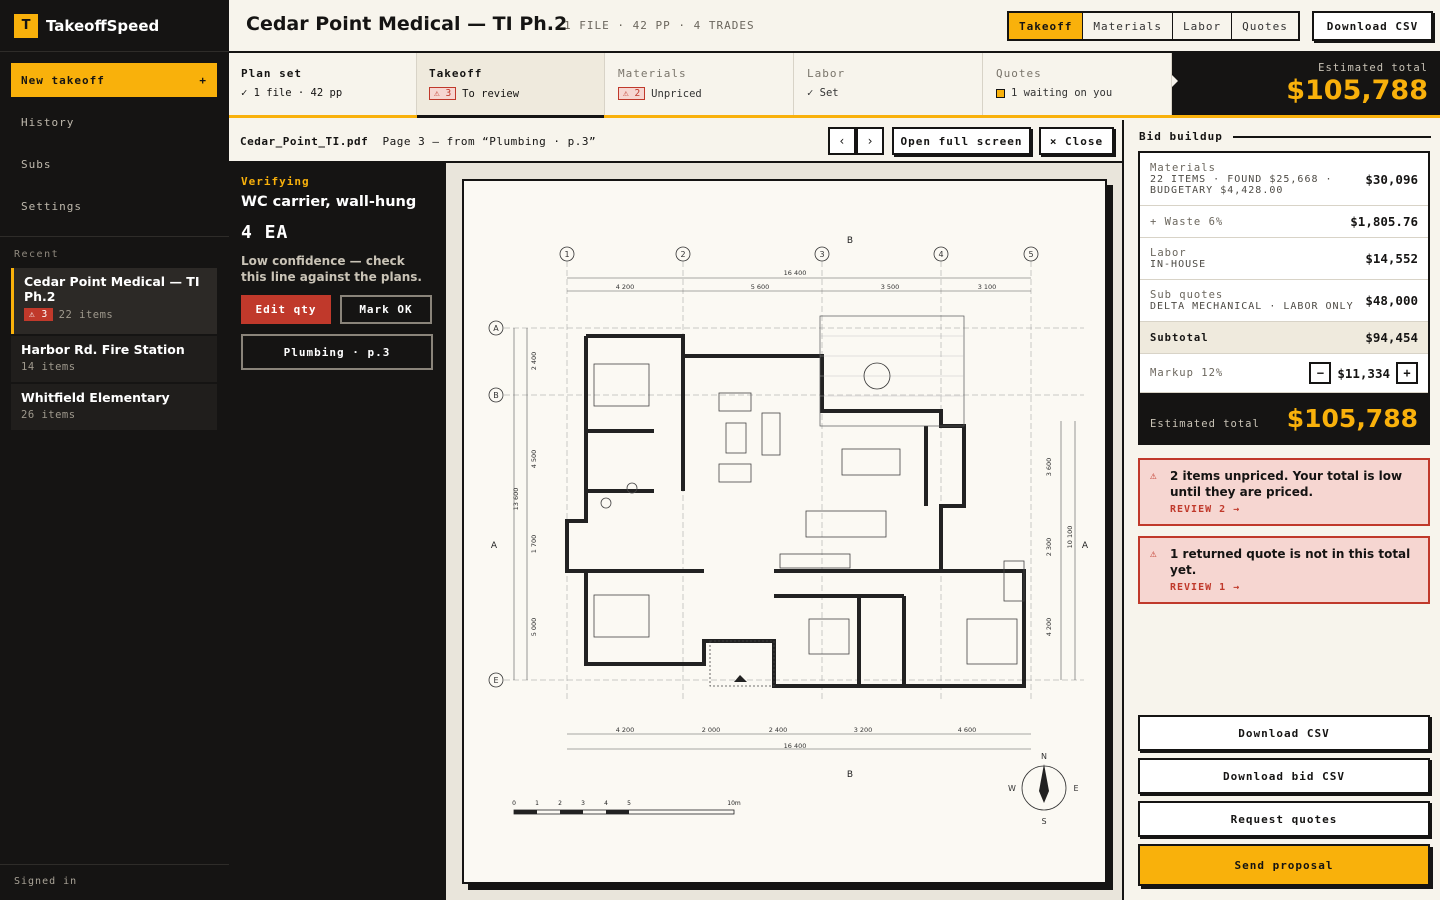 The image size is (1440, 900). Describe the element at coordinates (1183, 168) in the screenshot. I see `row-label: Materials` at that location.